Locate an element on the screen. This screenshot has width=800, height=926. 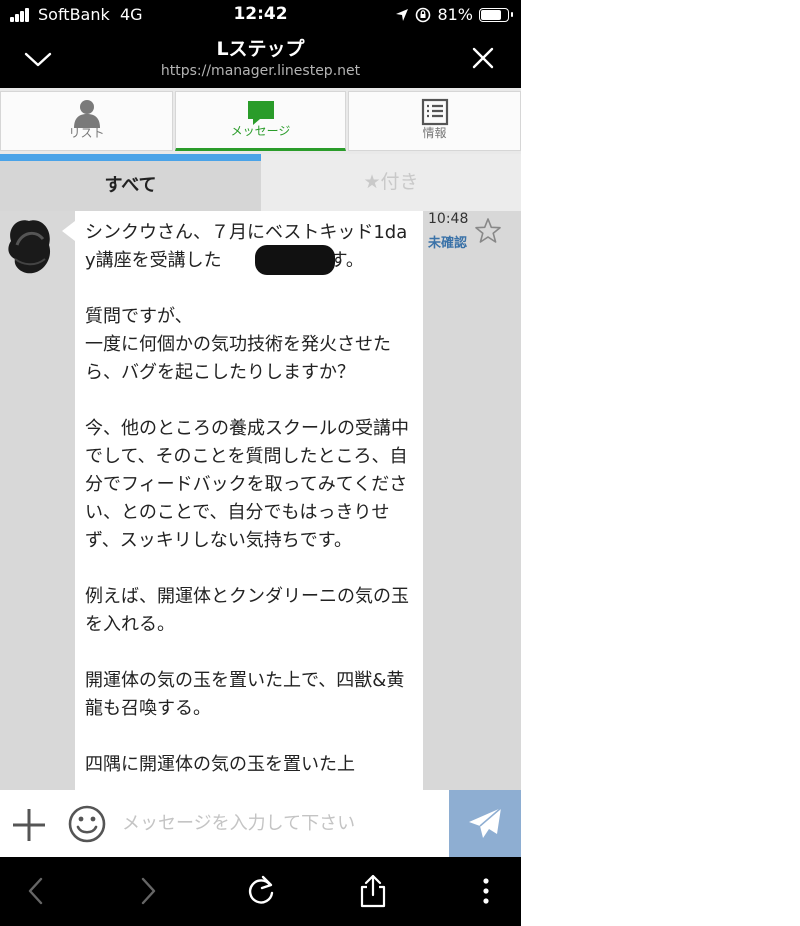
orientation-lock-icon is located at coordinates (423, 14).